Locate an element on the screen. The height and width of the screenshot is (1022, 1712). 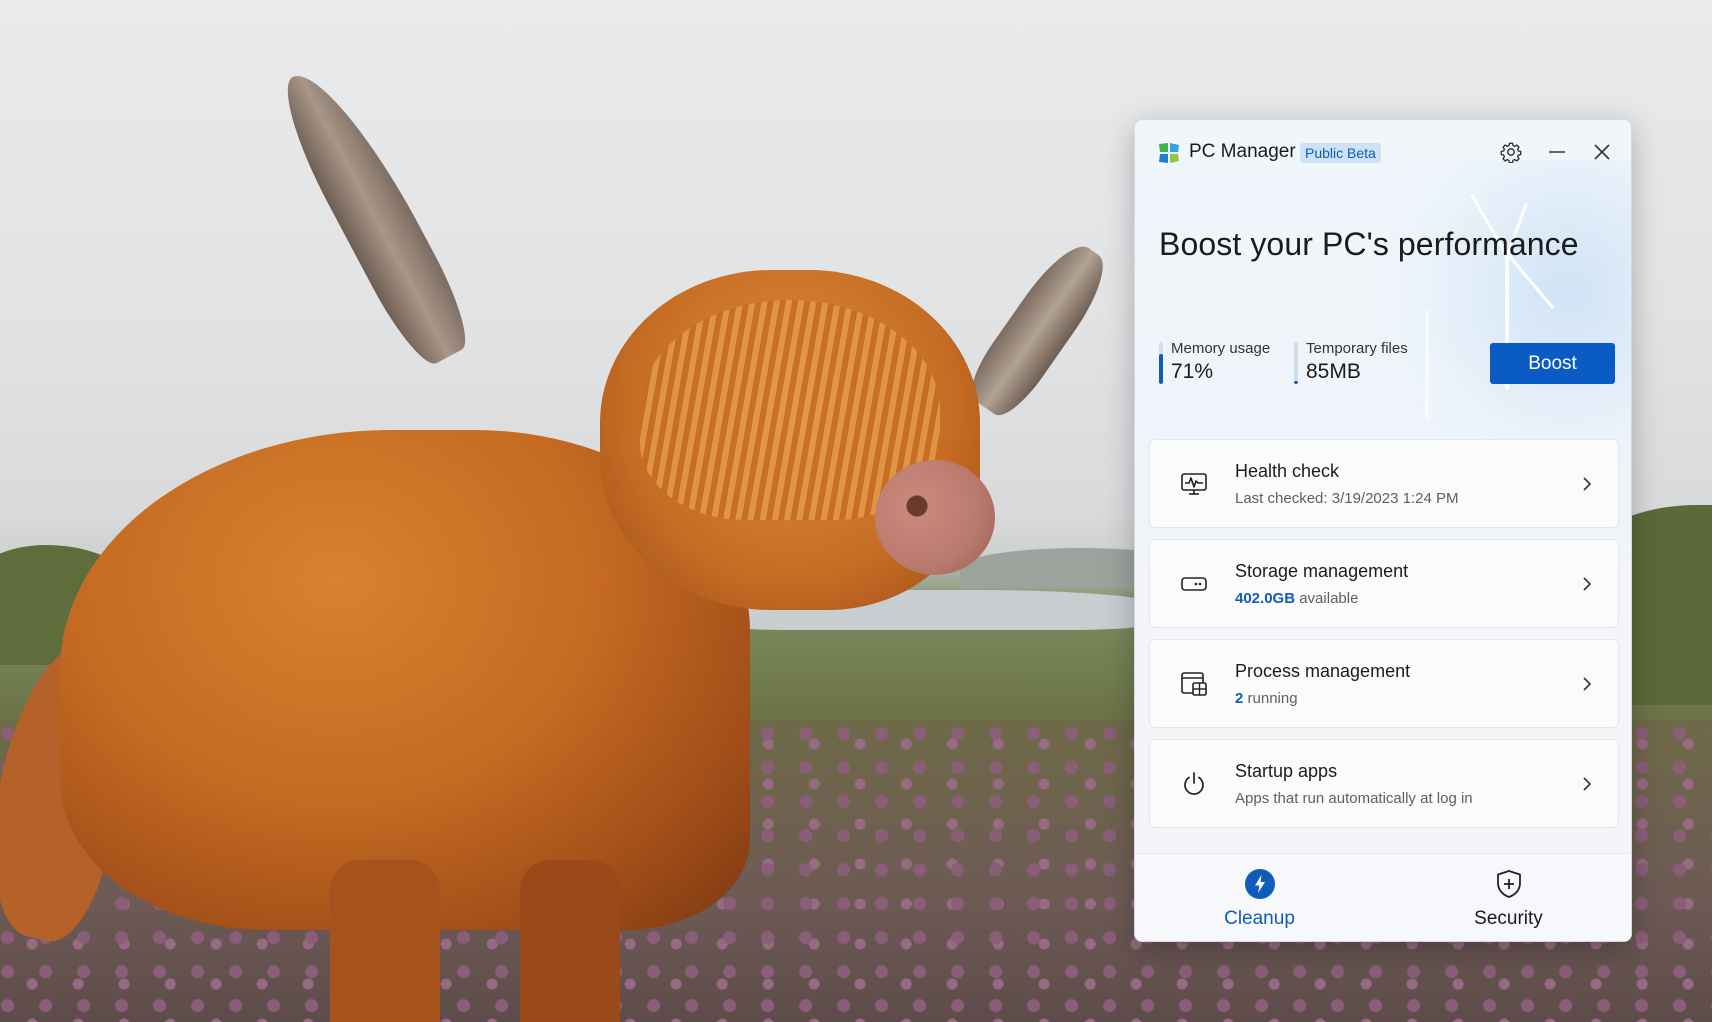
heart-monitor-icon is located at coordinates (1194, 484).